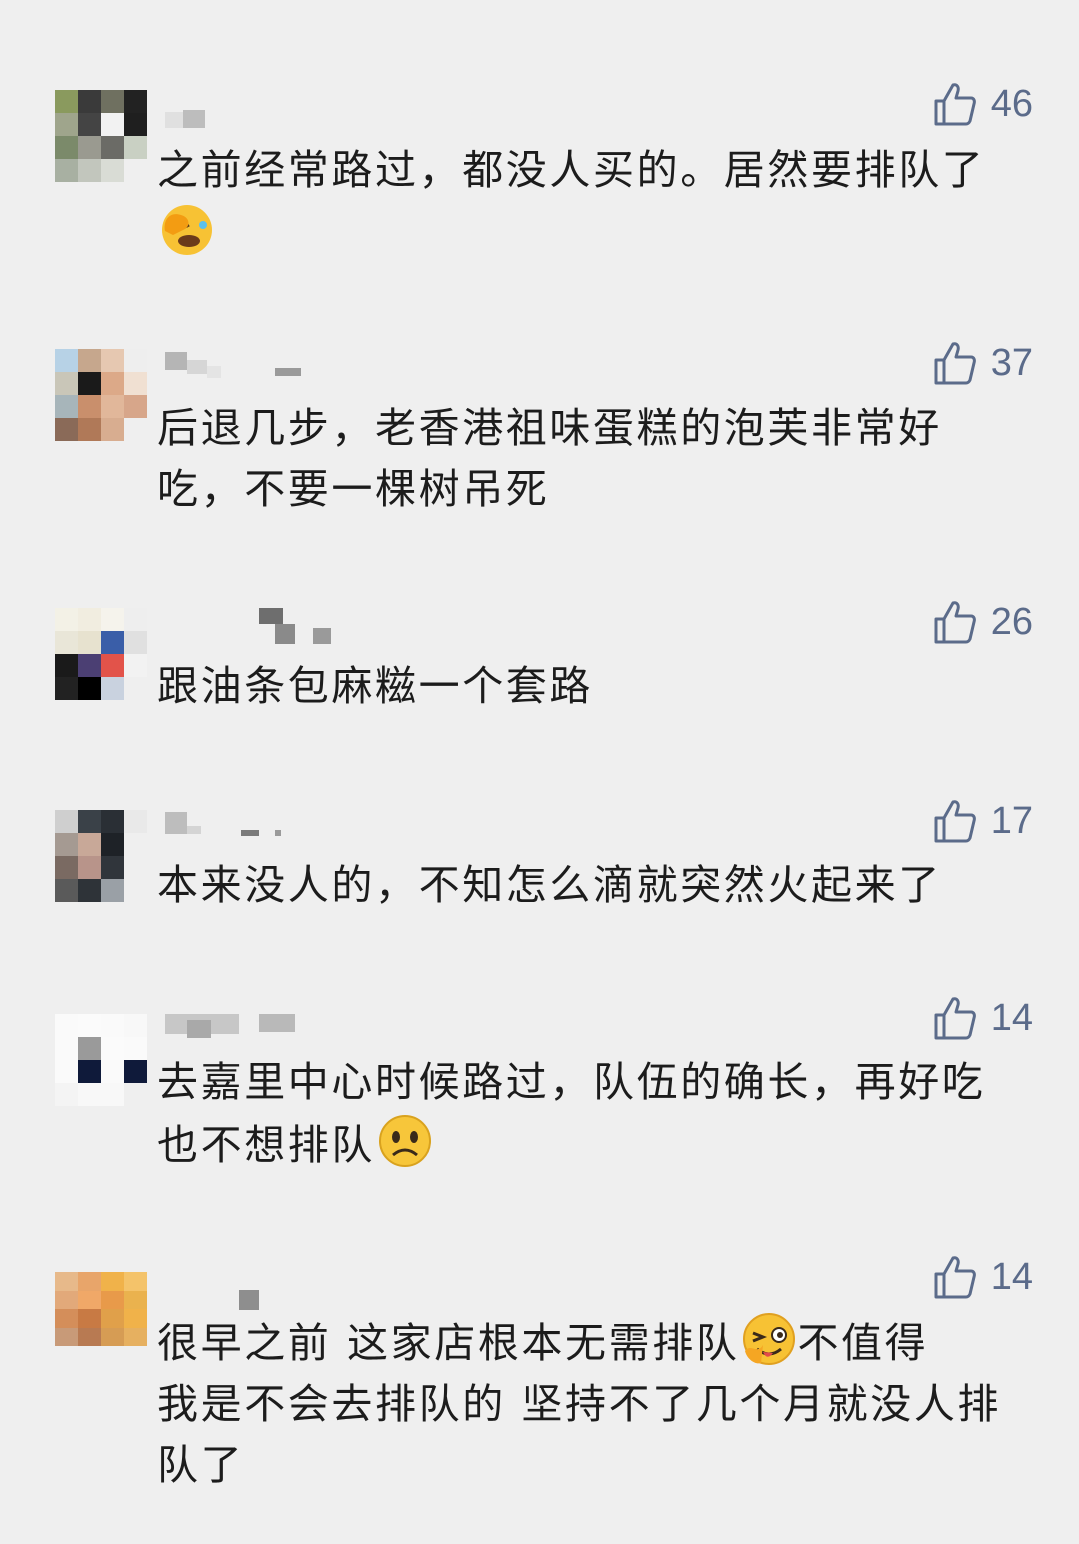  Describe the element at coordinates (587, 1403) in the screenshot. I see `comment-text: 很早之前 这家店根本无需排队 不值得 我是不会去排队的 坚持不了几个月就没人排队了` at that location.